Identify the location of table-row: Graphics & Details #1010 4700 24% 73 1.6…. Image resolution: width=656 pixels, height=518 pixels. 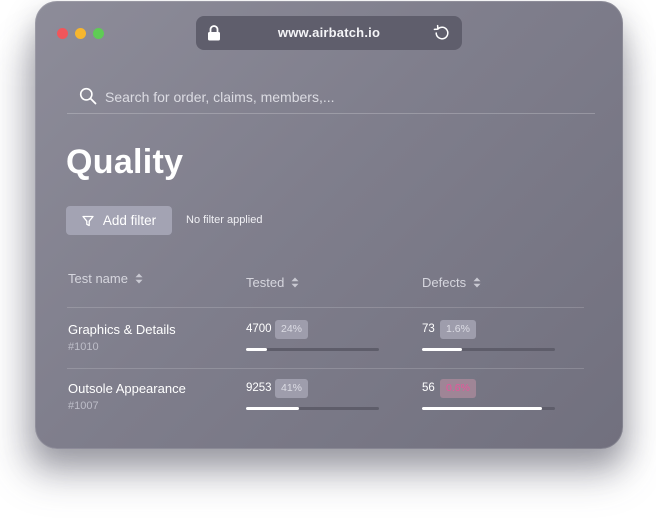
(329, 351).